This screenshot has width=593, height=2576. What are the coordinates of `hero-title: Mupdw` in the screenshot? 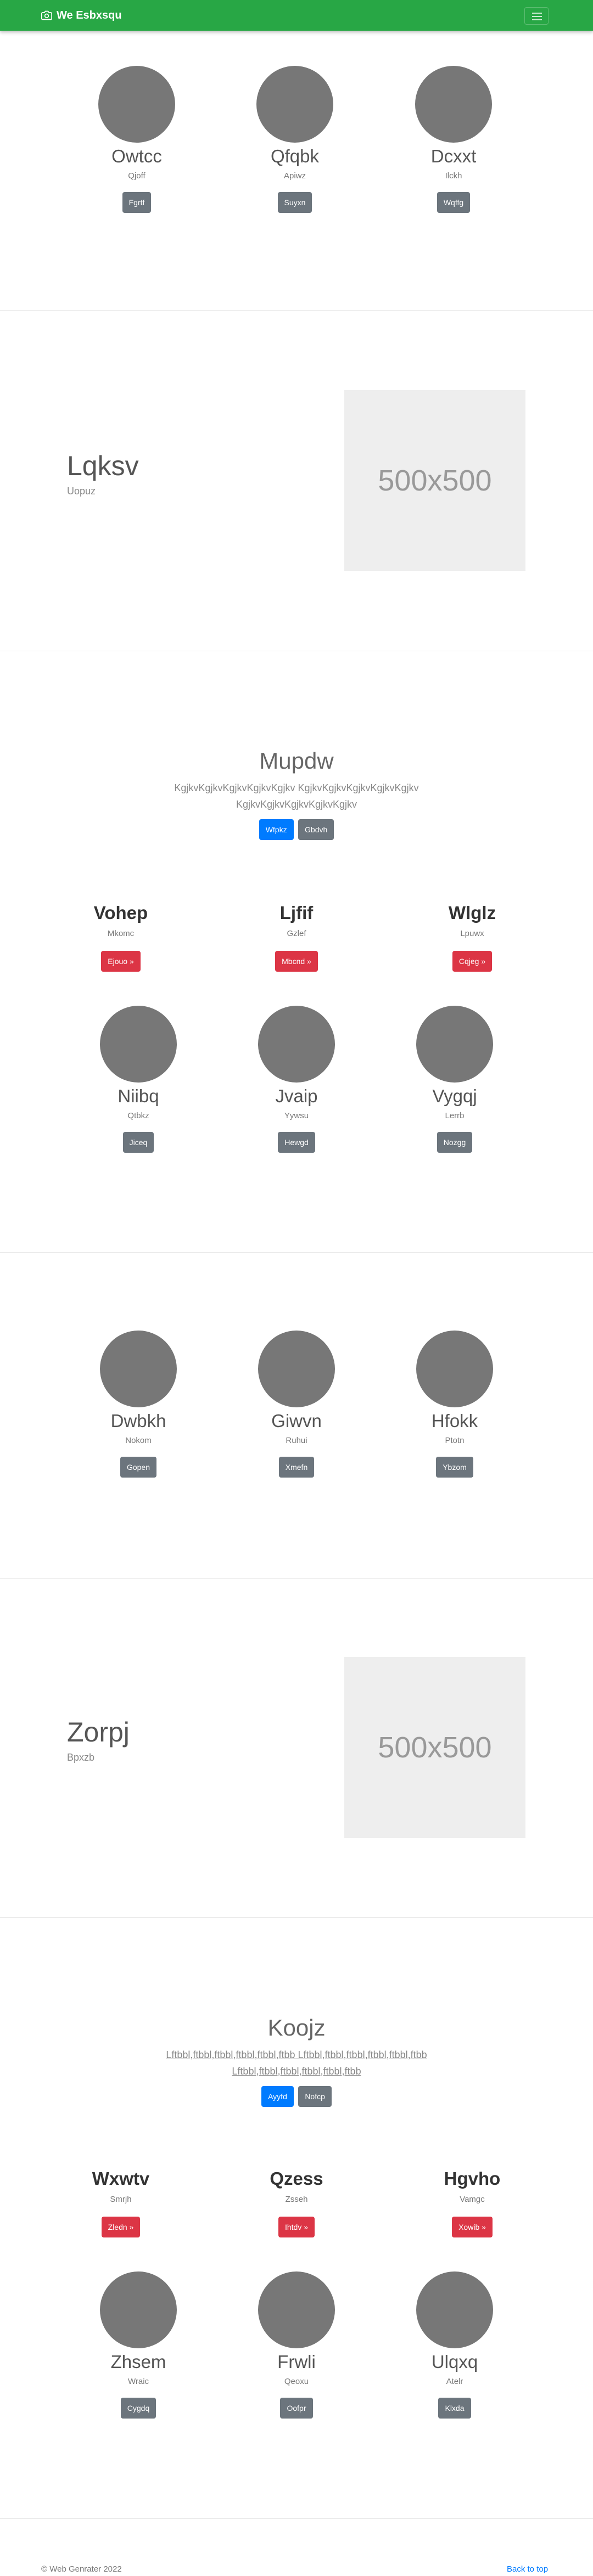 It's located at (296, 761).